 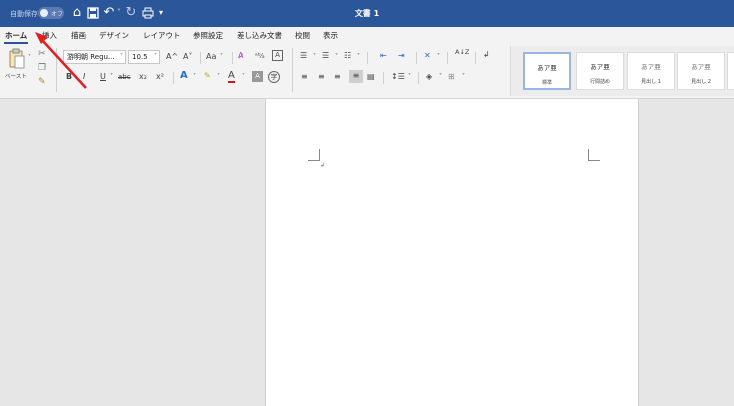 I want to click on style-heading-1: あア亜 見出し 1, so click(x=651, y=71).